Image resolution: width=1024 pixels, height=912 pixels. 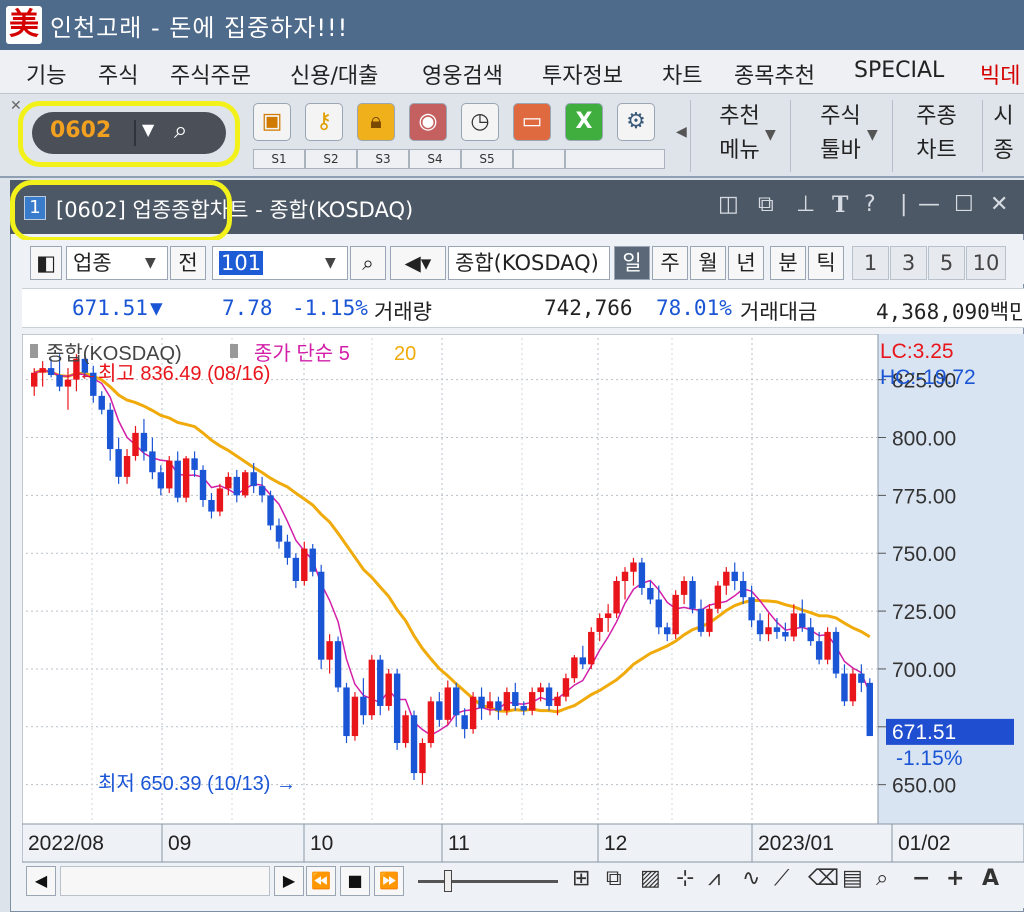 What do you see at coordinates (389, 881) in the screenshot?
I see `fast-forward-button: ⏩` at bounding box center [389, 881].